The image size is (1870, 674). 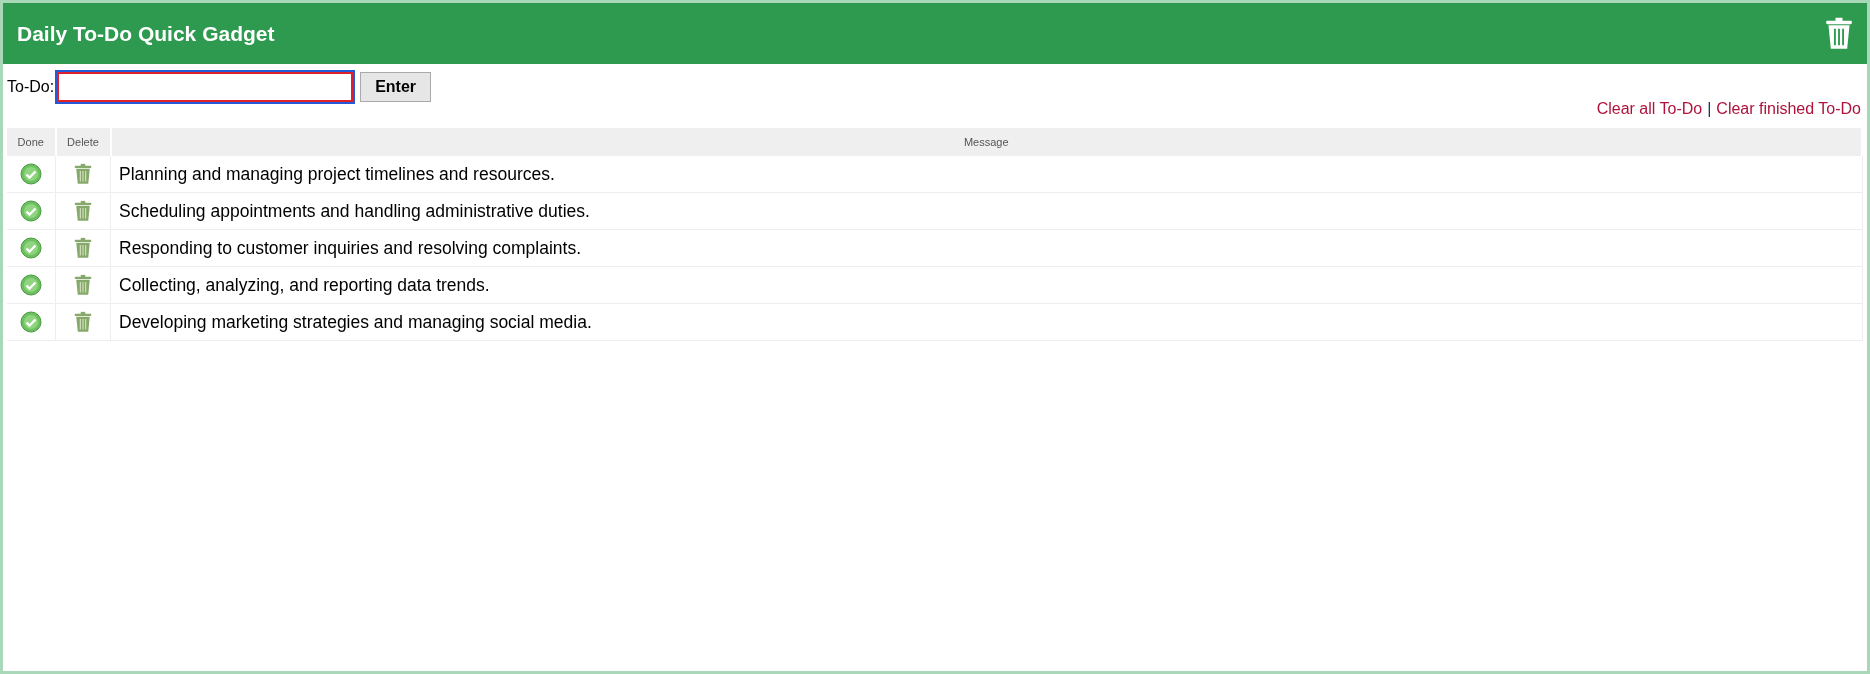 I want to click on clear-finished-link: Clear finished To-Do, so click(x=1788, y=109).